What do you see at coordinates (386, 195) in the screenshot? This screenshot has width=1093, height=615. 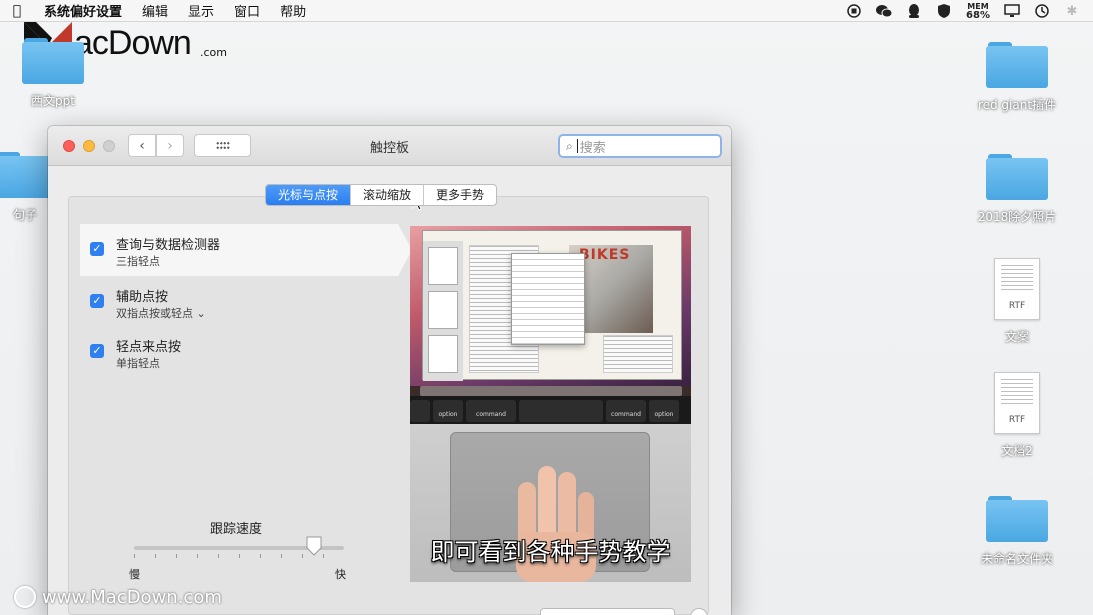 I see `tab-scroll-and-zoom: 滚动缩放` at bounding box center [386, 195].